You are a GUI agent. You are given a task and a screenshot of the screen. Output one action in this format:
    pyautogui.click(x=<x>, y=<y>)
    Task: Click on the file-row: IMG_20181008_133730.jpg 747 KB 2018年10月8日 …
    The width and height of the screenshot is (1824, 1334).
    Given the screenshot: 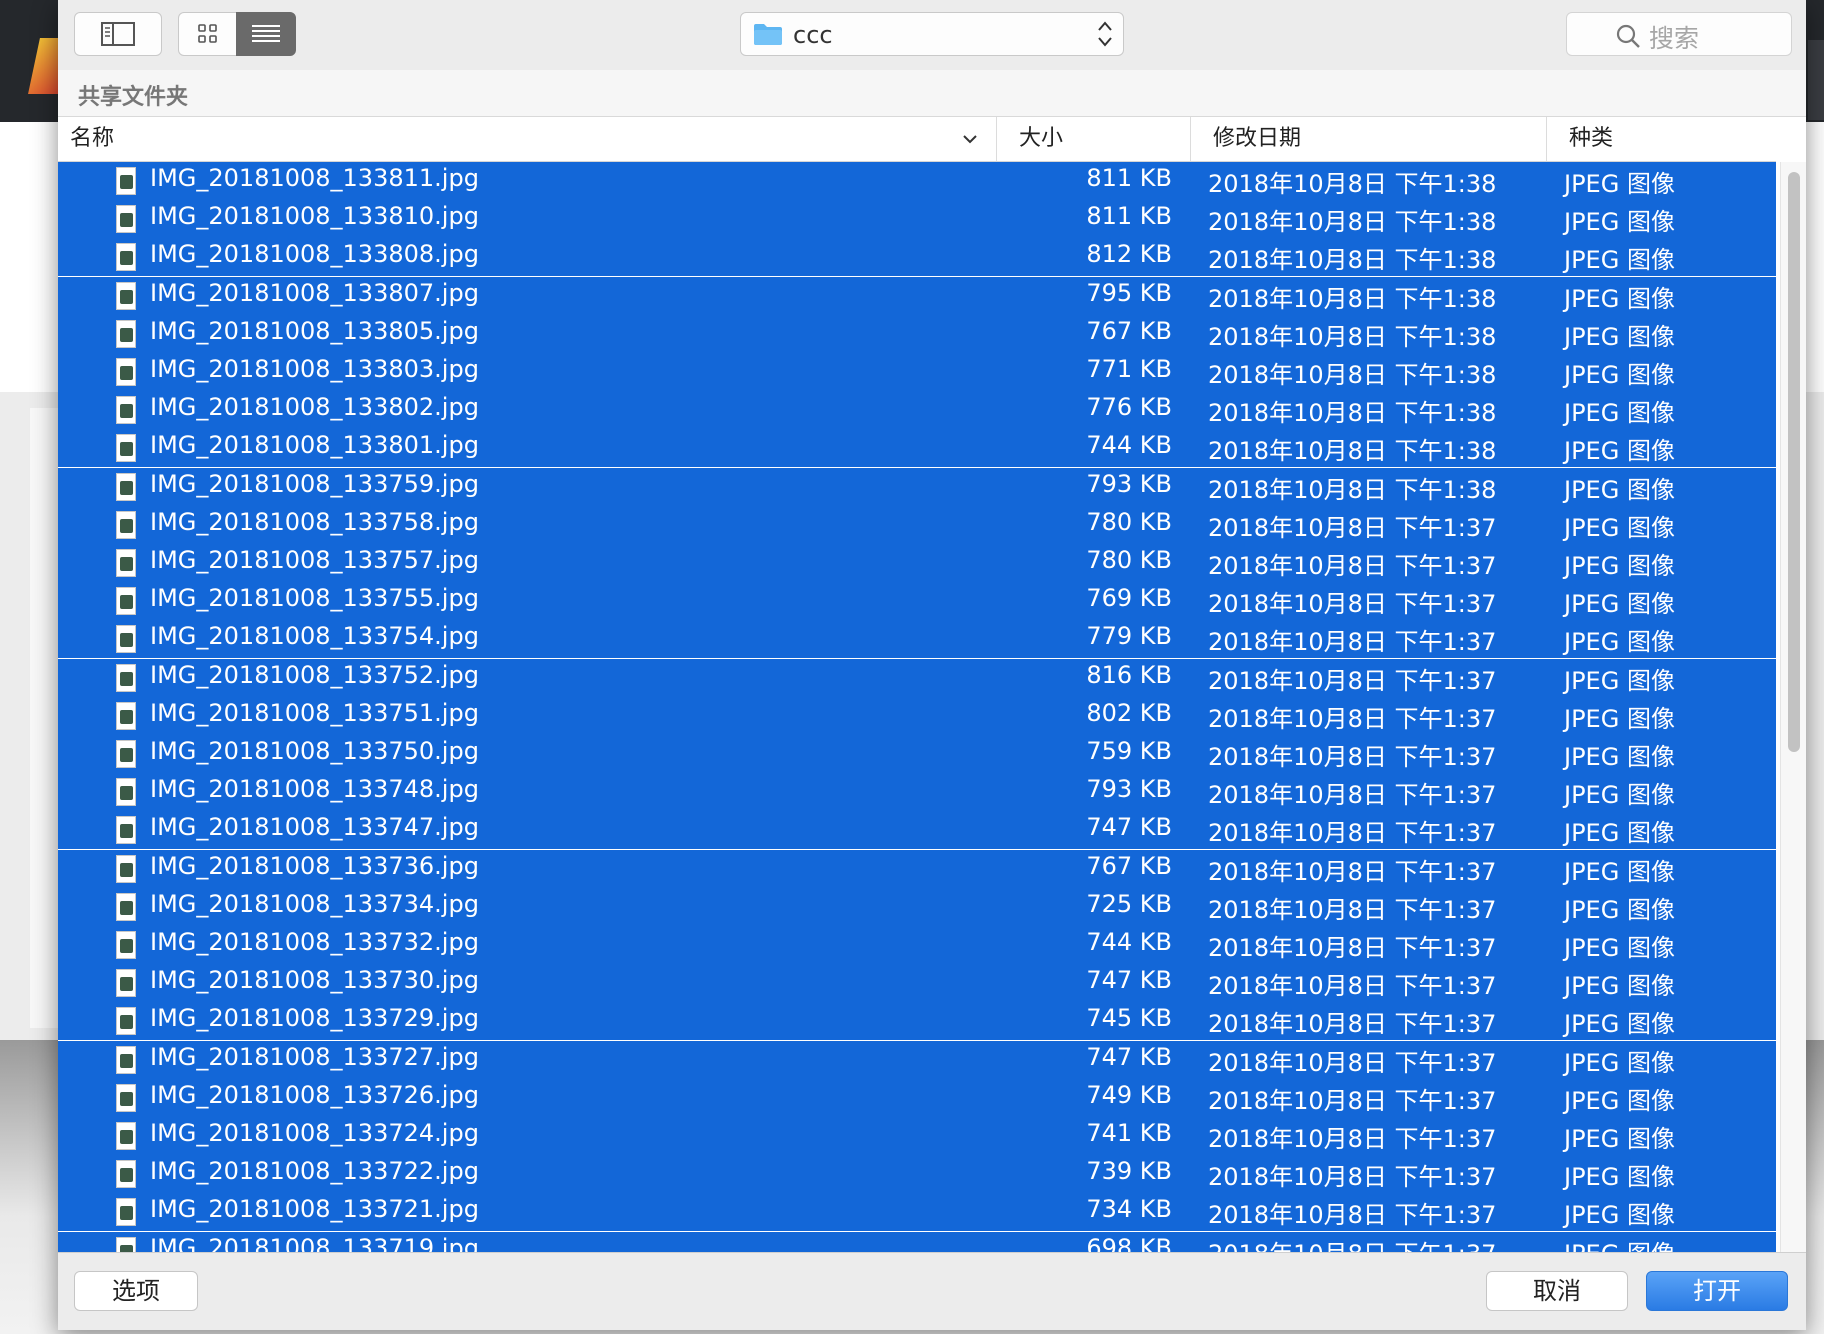 What is the action you would take?
    pyautogui.click(x=917, y=983)
    